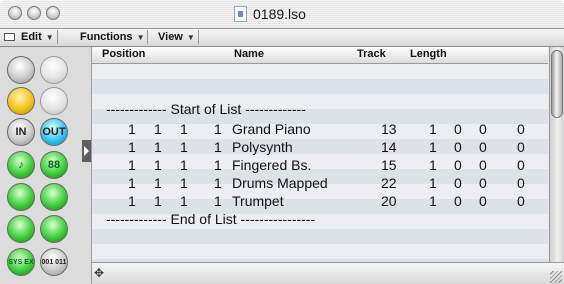 The height and width of the screenshot is (284, 564). What do you see at coordinates (328, 273) in the screenshot?
I see `bottom-bar: ✥` at bounding box center [328, 273].